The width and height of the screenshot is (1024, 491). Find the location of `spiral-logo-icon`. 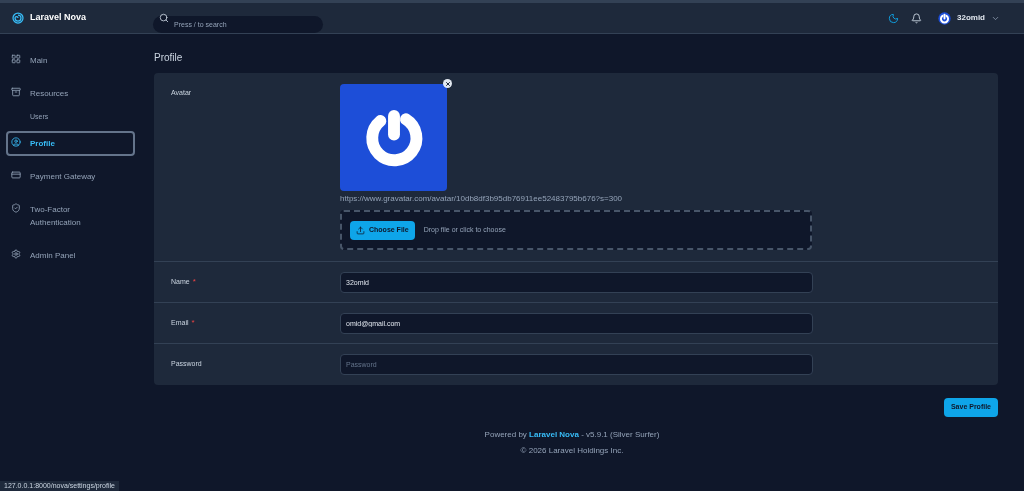

spiral-logo-icon is located at coordinates (18, 18).